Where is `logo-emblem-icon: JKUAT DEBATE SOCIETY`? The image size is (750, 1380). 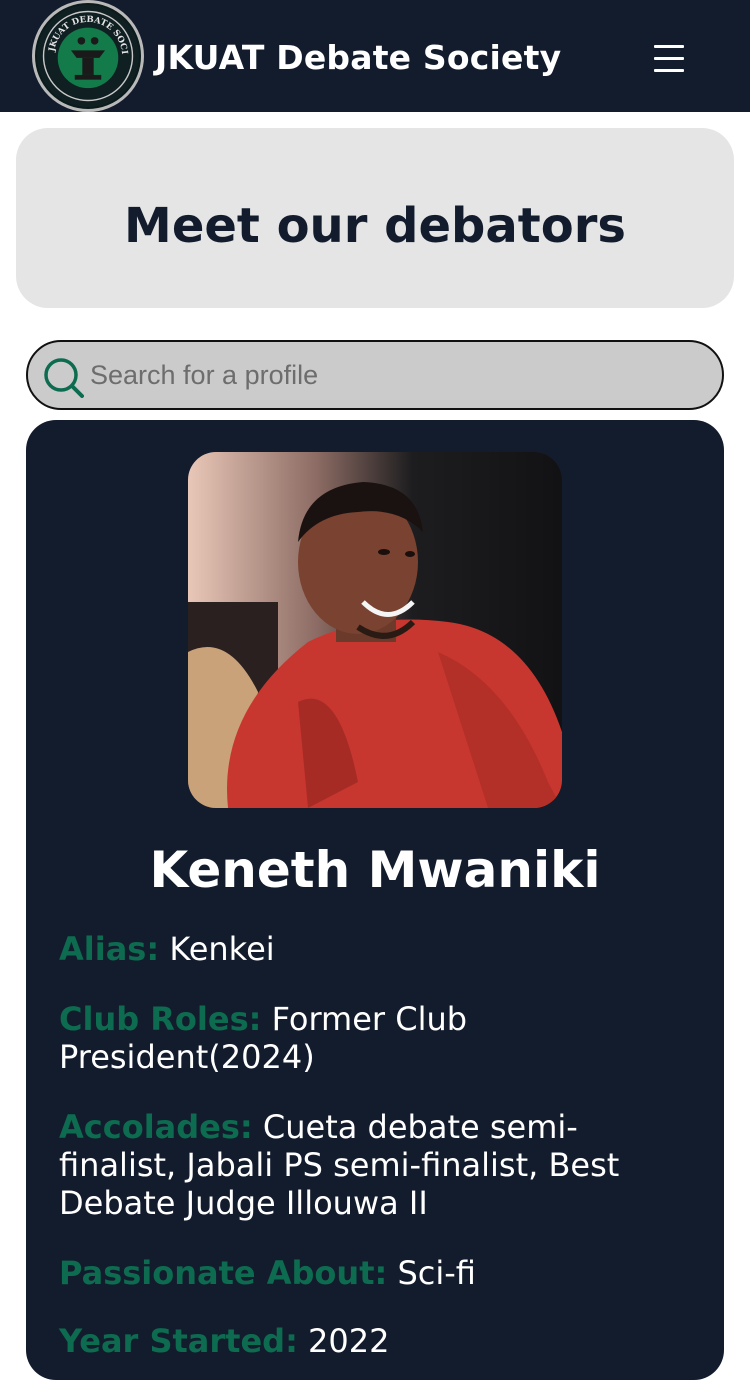
logo-emblem-icon: JKUAT DEBATE SOCIETY is located at coordinates (87, 55).